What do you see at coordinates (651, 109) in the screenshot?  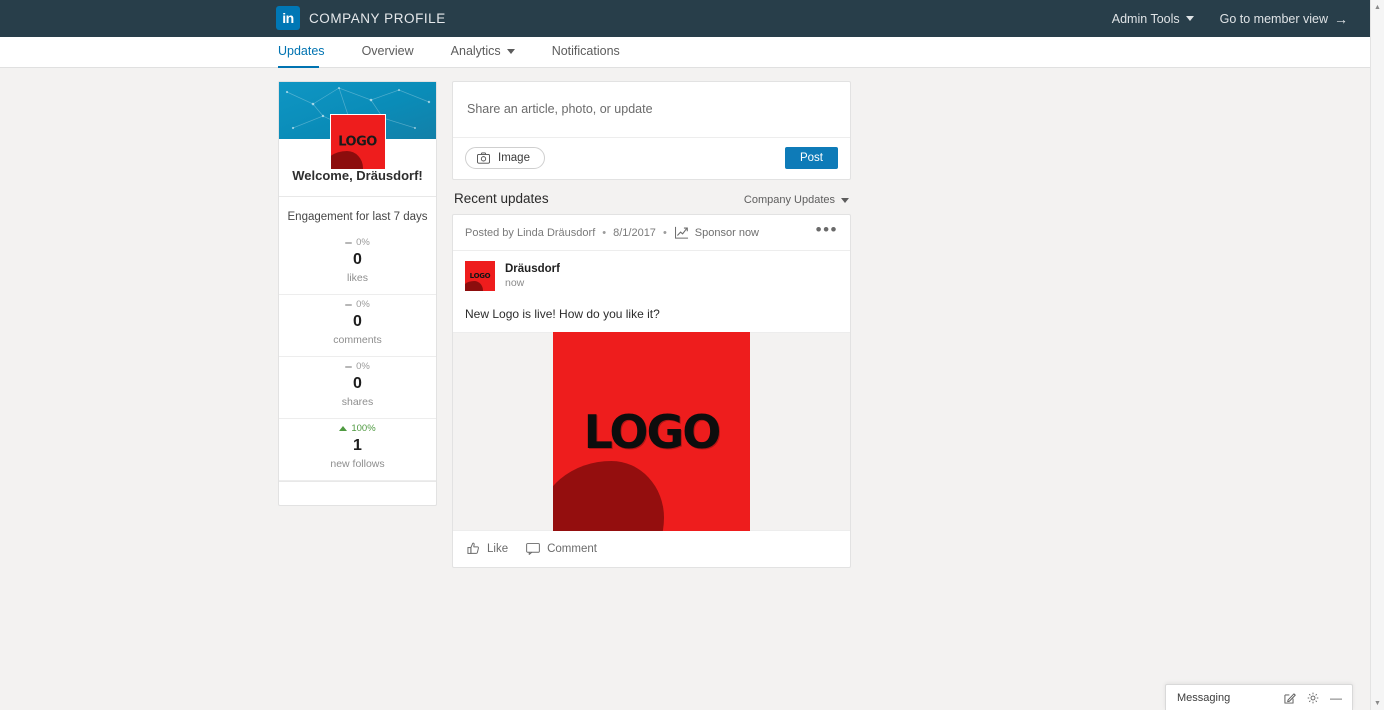 I see `share-input: Share an article, photo, or update` at bounding box center [651, 109].